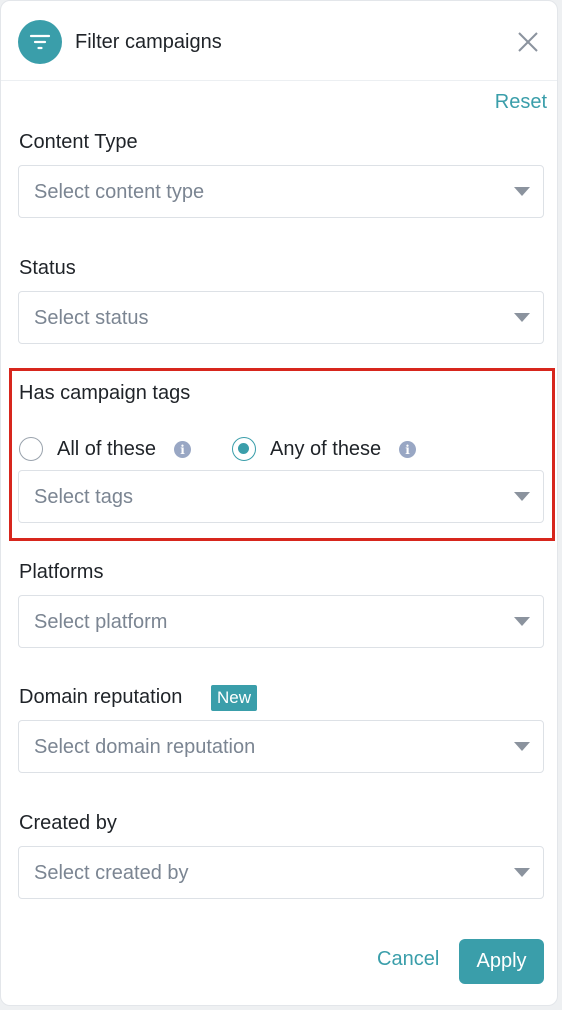  I want to click on platforms-select: Select platform, so click(281, 621).